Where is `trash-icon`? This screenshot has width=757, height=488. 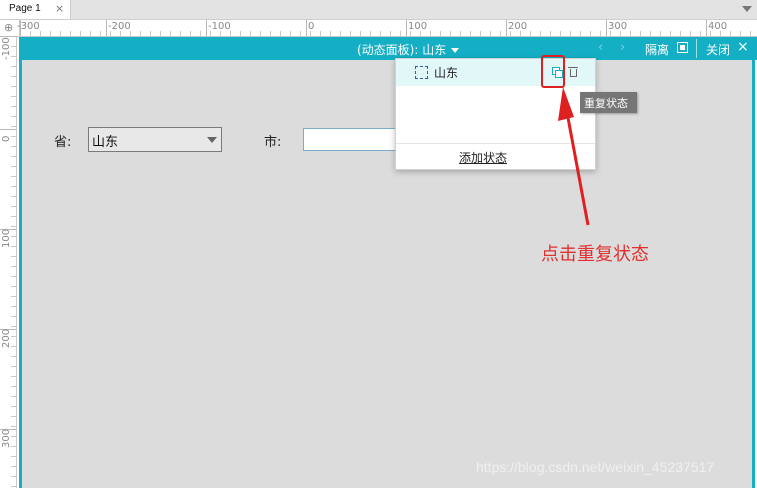 trash-icon is located at coordinates (573, 71).